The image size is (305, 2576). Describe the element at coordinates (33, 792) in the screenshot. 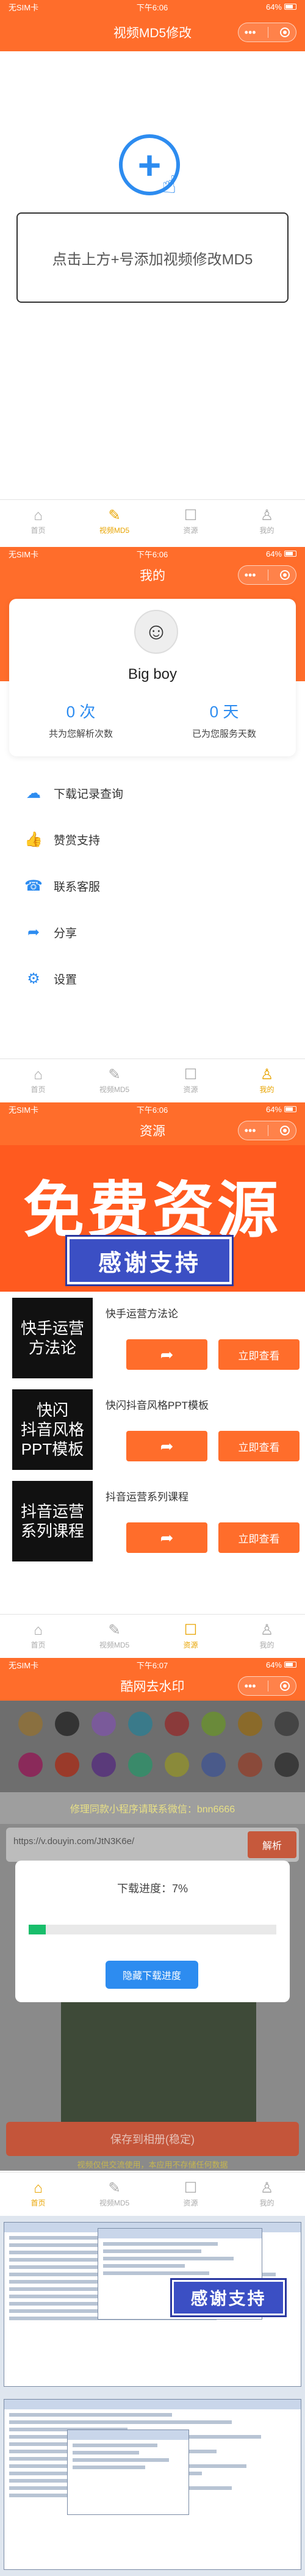

I see `cloud-download-icon: ☁` at that location.